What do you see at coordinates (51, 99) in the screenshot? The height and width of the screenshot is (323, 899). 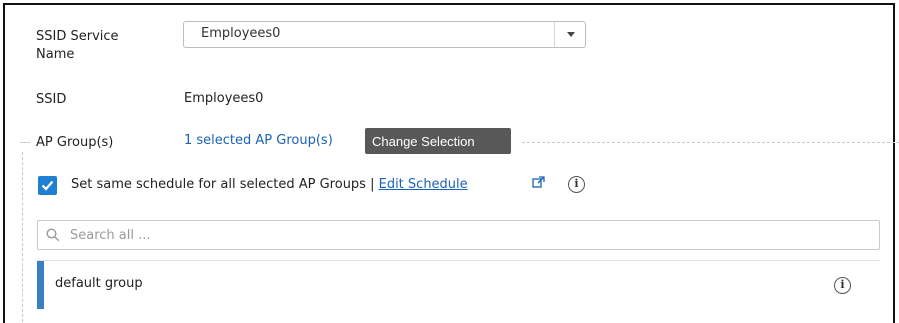 I see `ssid-label: SSID` at bounding box center [51, 99].